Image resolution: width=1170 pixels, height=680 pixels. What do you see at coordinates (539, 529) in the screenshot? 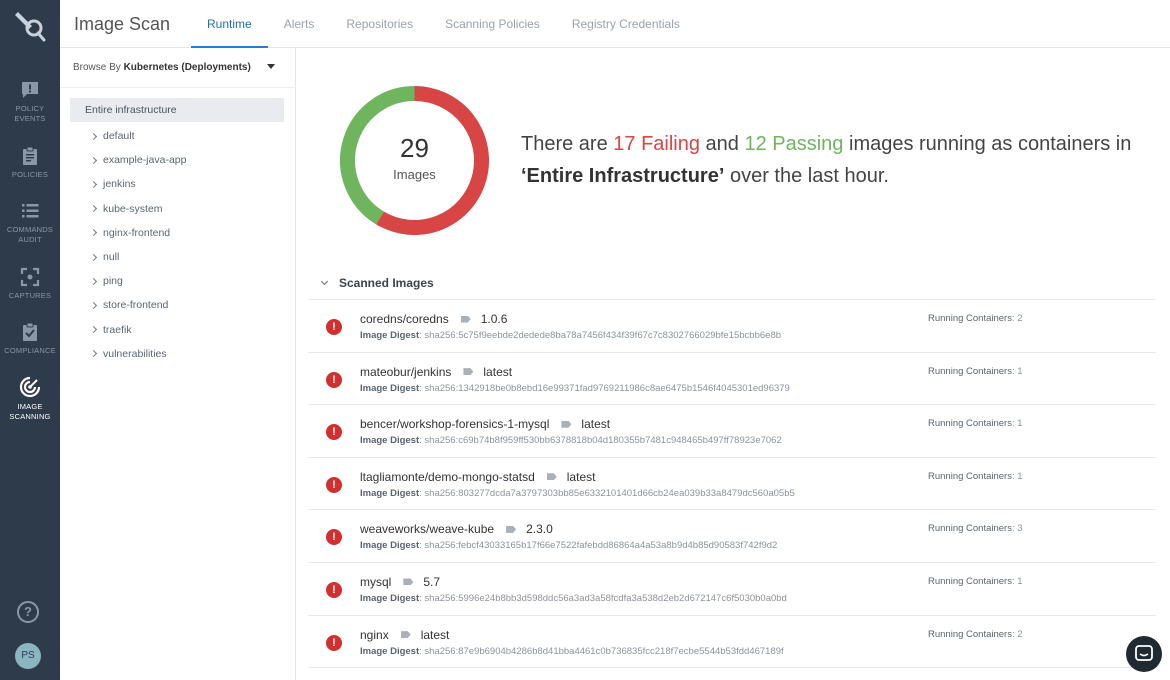
I see `image-tag: 2.3.0` at bounding box center [539, 529].